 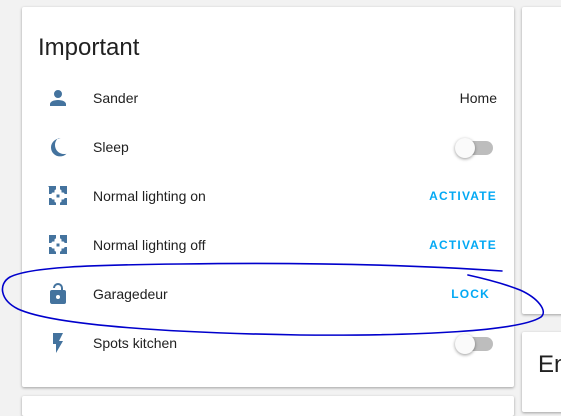 What do you see at coordinates (58, 294) in the screenshot?
I see `lock-open-icon` at bounding box center [58, 294].